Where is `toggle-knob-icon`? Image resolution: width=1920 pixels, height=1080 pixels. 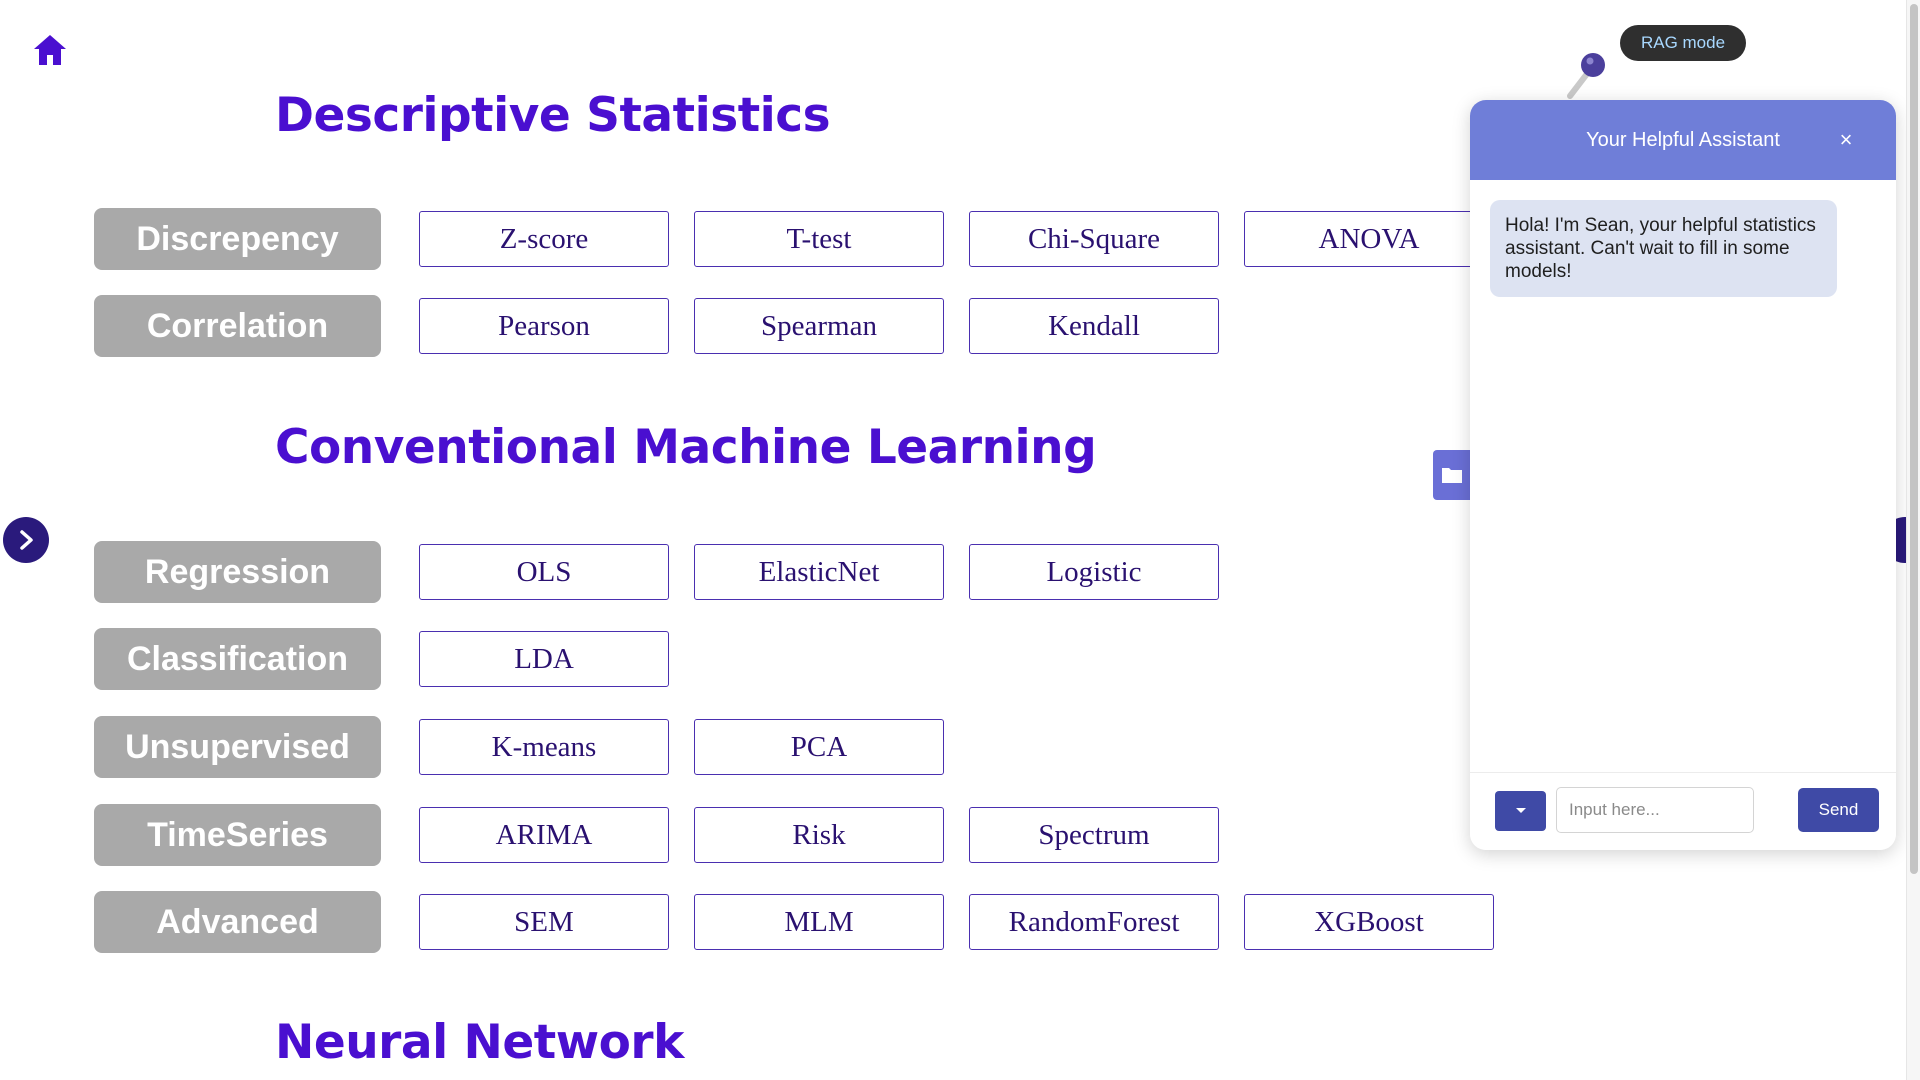 toggle-knob-icon is located at coordinates (1586, 76).